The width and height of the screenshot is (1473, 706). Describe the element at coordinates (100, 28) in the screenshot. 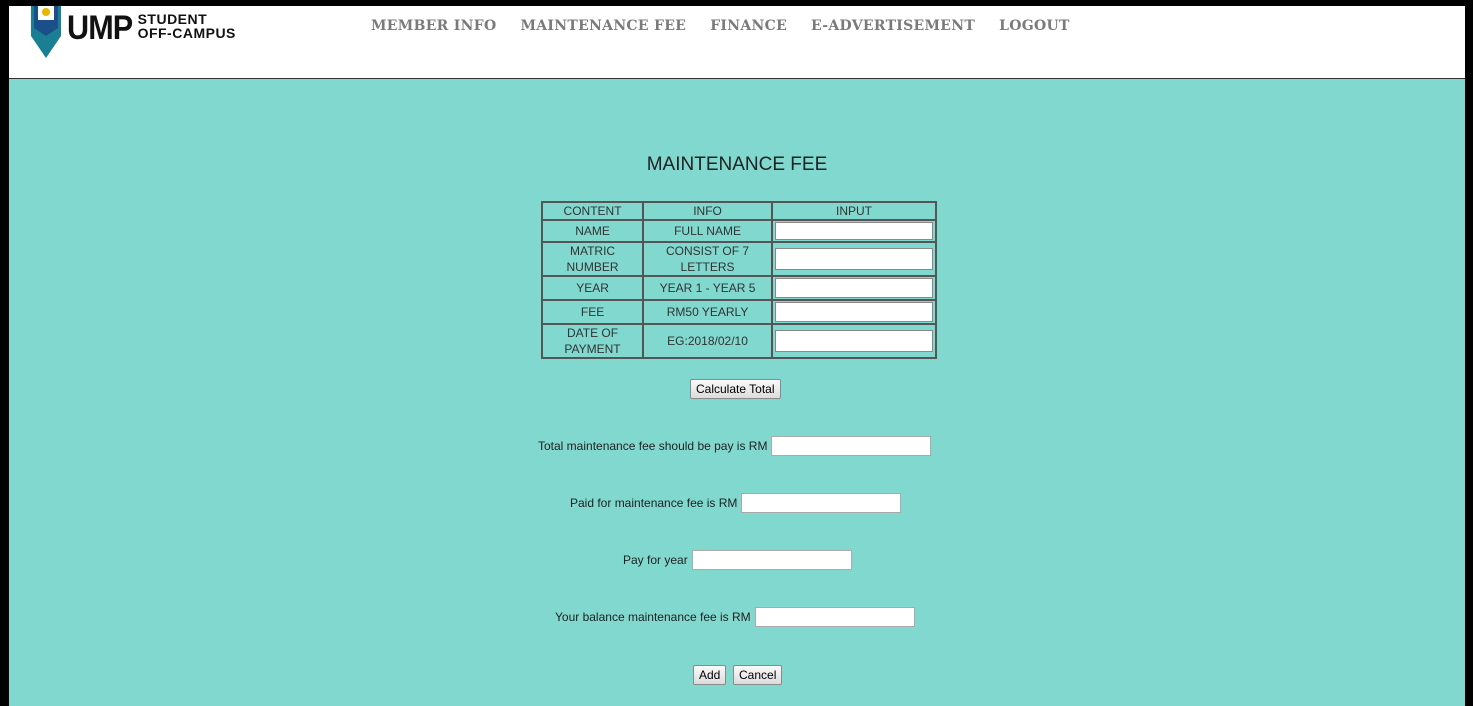

I see `logo-brand-text: UMP` at that location.